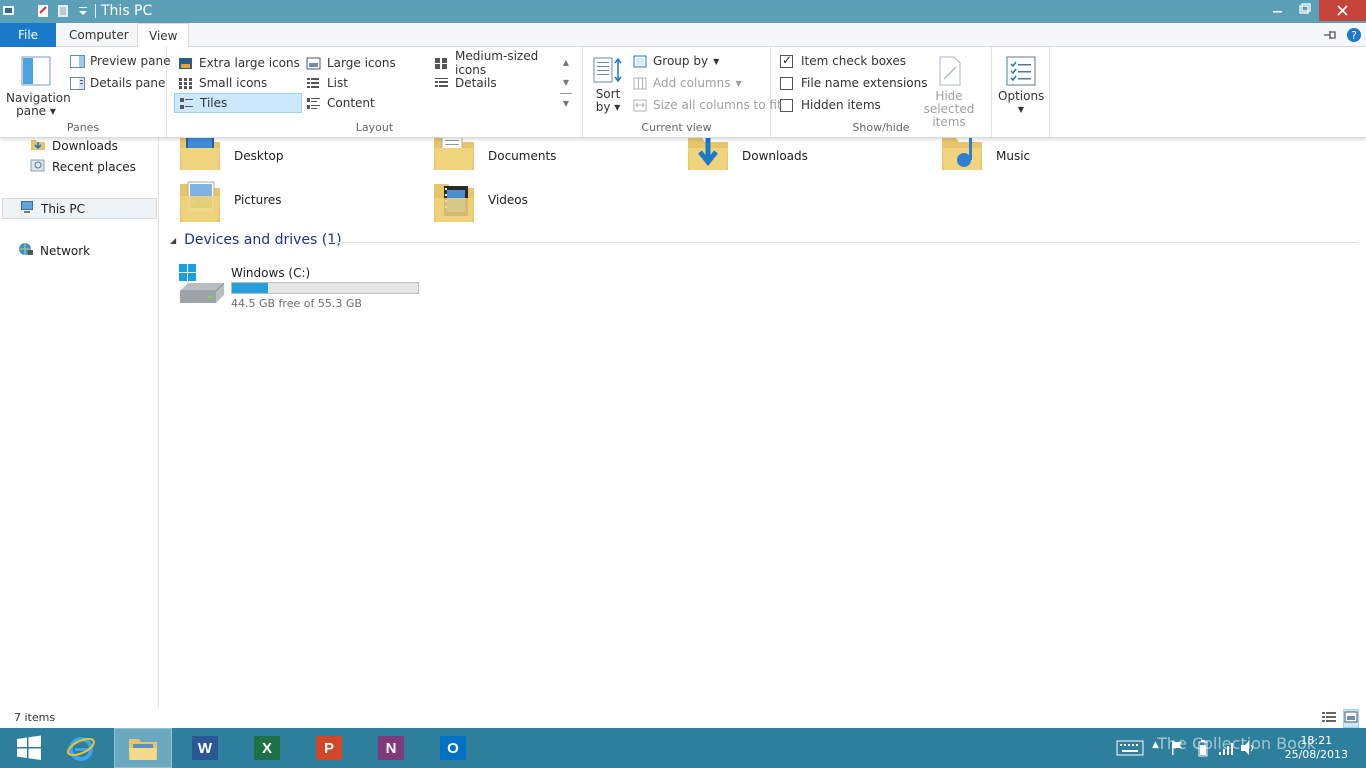 The image size is (1366, 768). What do you see at coordinates (786, 105) in the screenshot?
I see `hidden-items-checkbox` at bounding box center [786, 105].